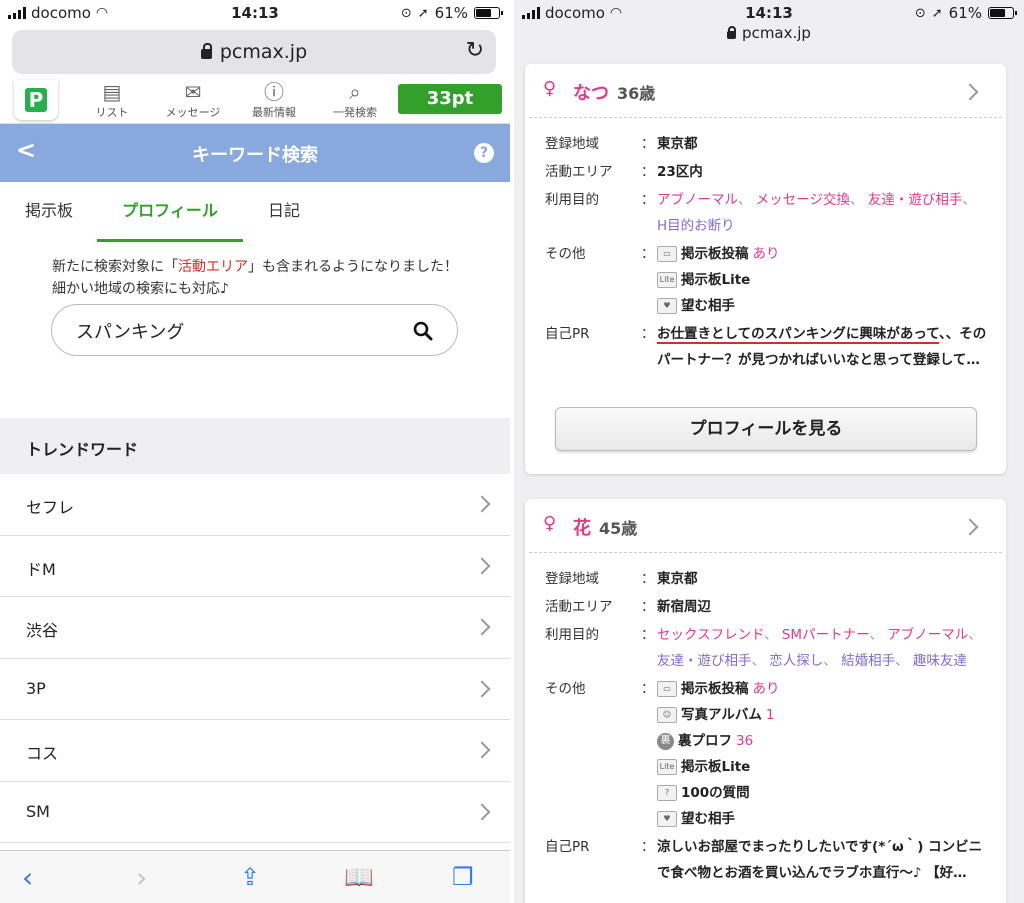  I want to click on question-icon: ?, so click(667, 793).